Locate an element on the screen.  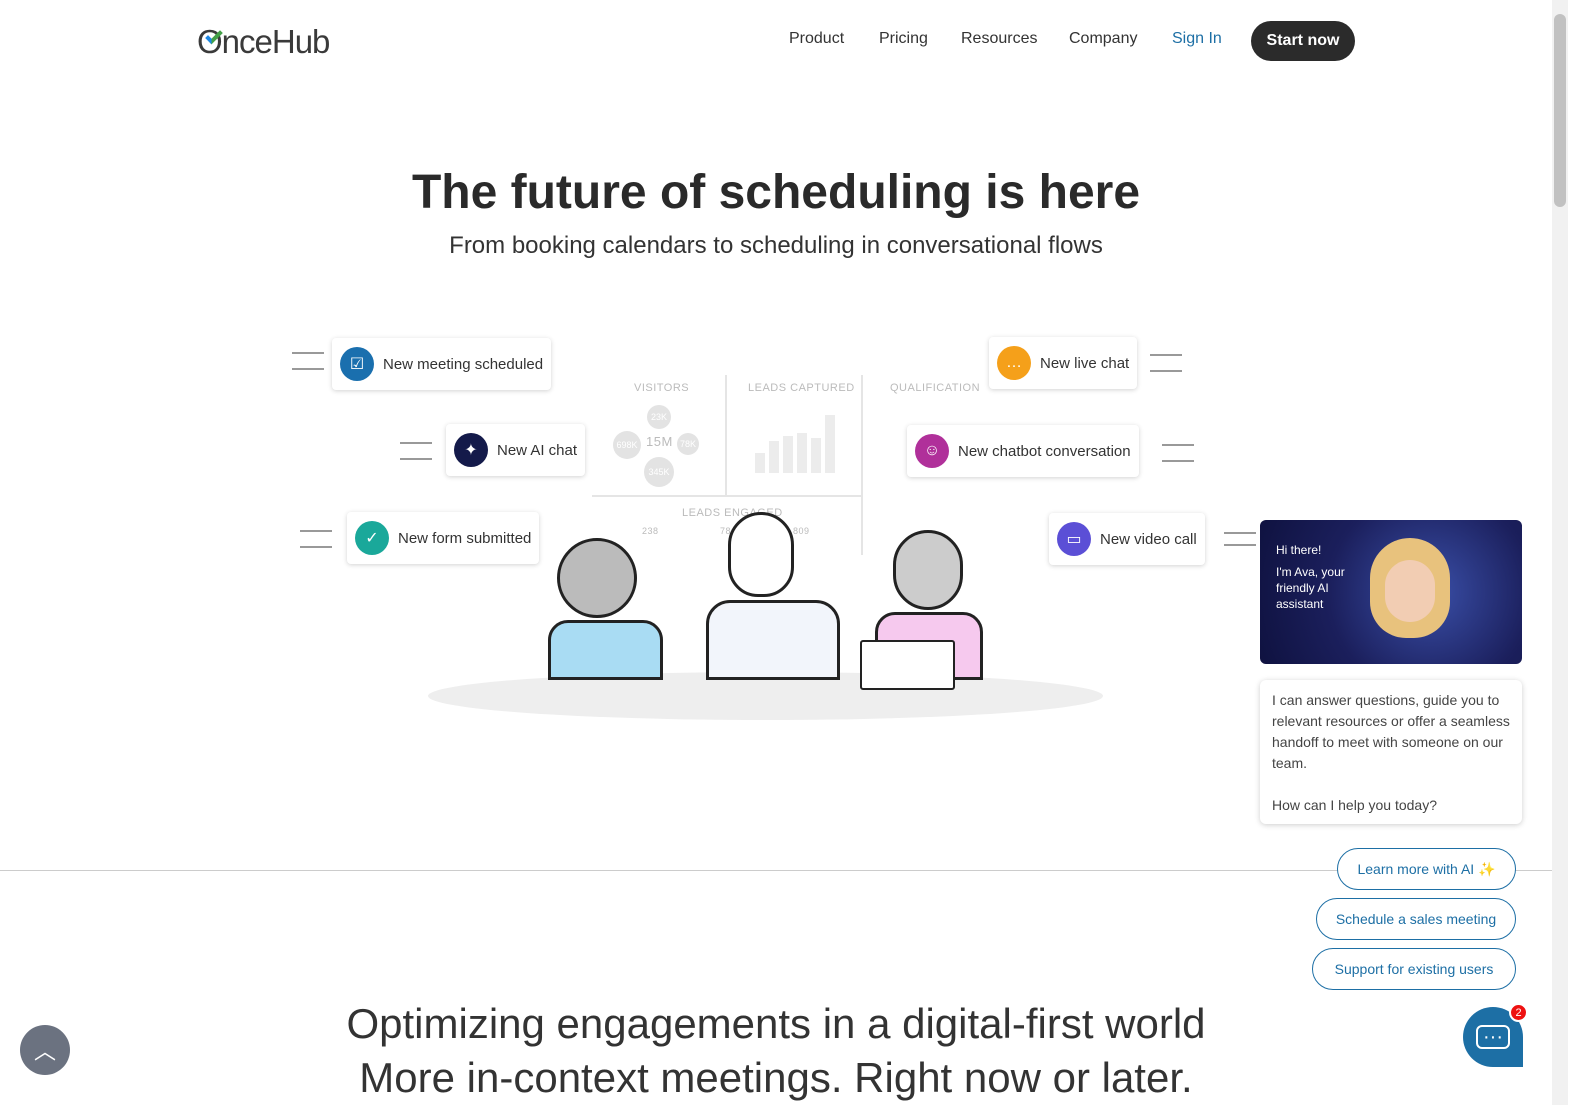
notification-label: New AI chat is located at coordinates (537, 450).